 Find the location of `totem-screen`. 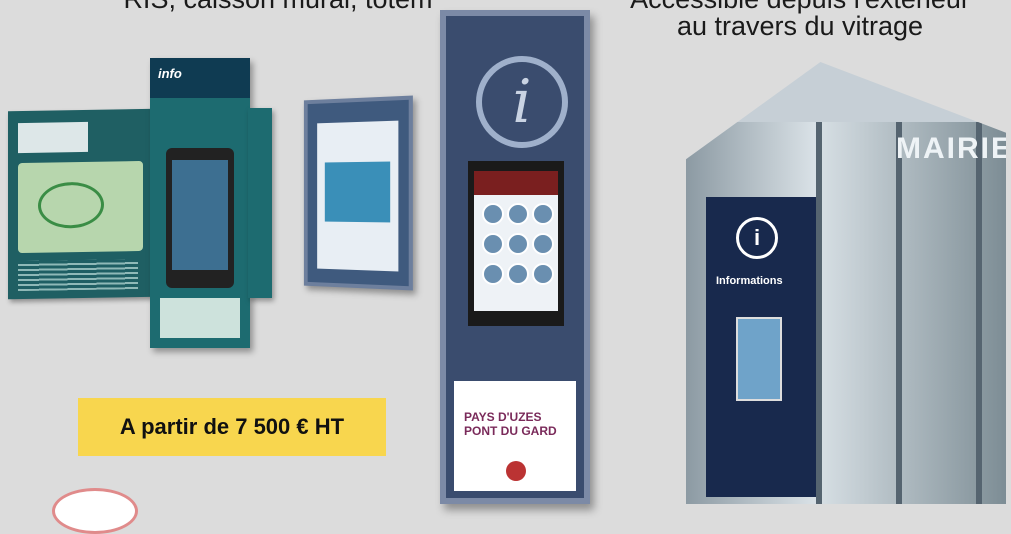

totem-screen is located at coordinates (516, 243).